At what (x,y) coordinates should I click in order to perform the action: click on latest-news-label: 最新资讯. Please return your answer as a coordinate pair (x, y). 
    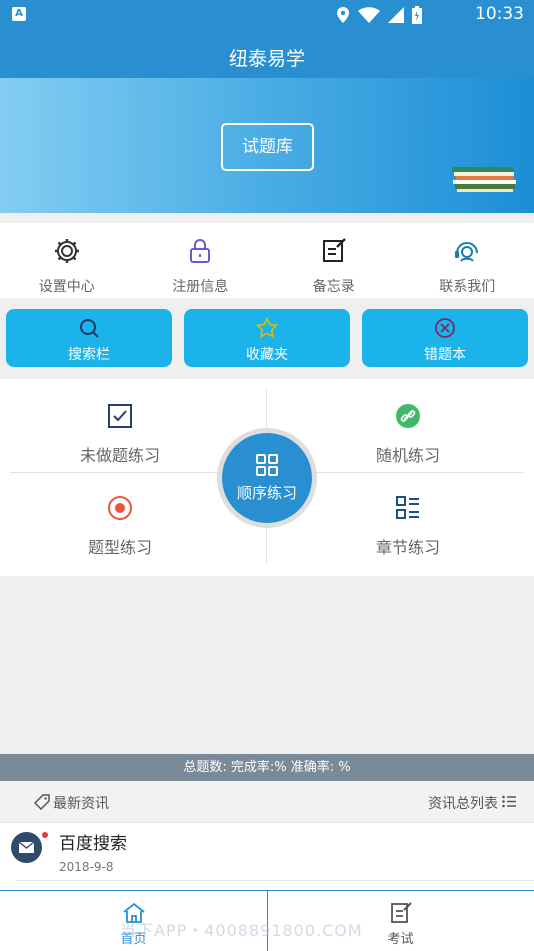
    Looking at the image, I should click on (81, 803).